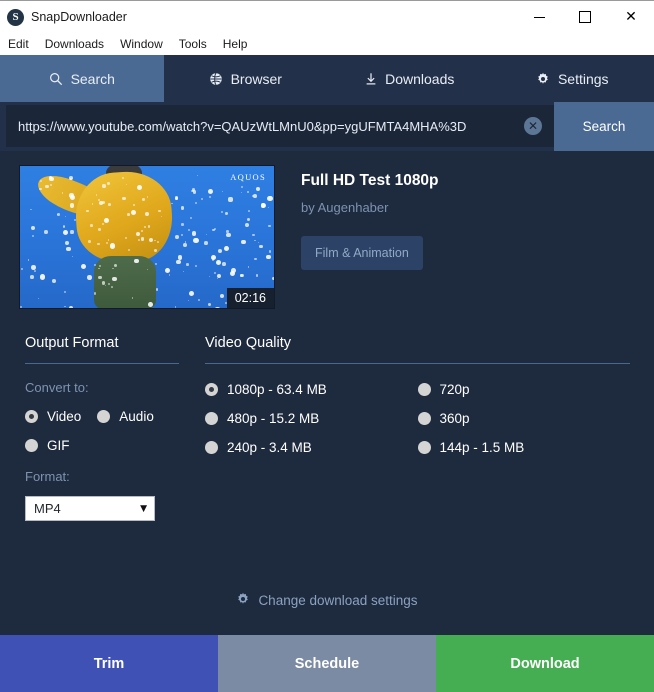 This screenshot has width=654, height=692. I want to click on radio-480p, so click(211, 418).